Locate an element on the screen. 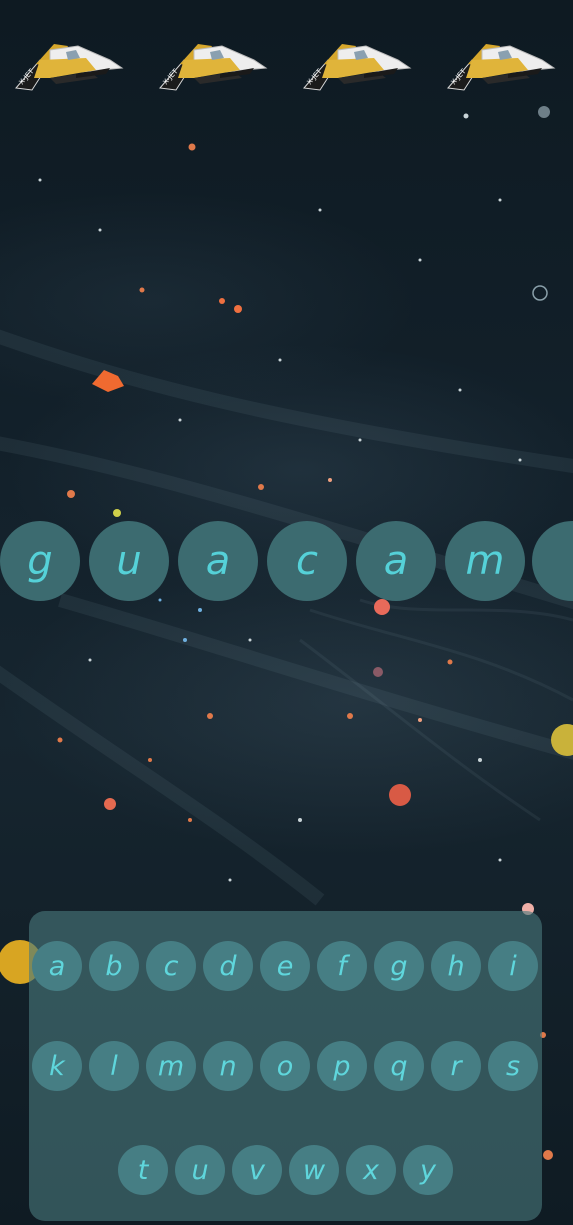  word-tiles: g u a c a m is located at coordinates (286, 562).